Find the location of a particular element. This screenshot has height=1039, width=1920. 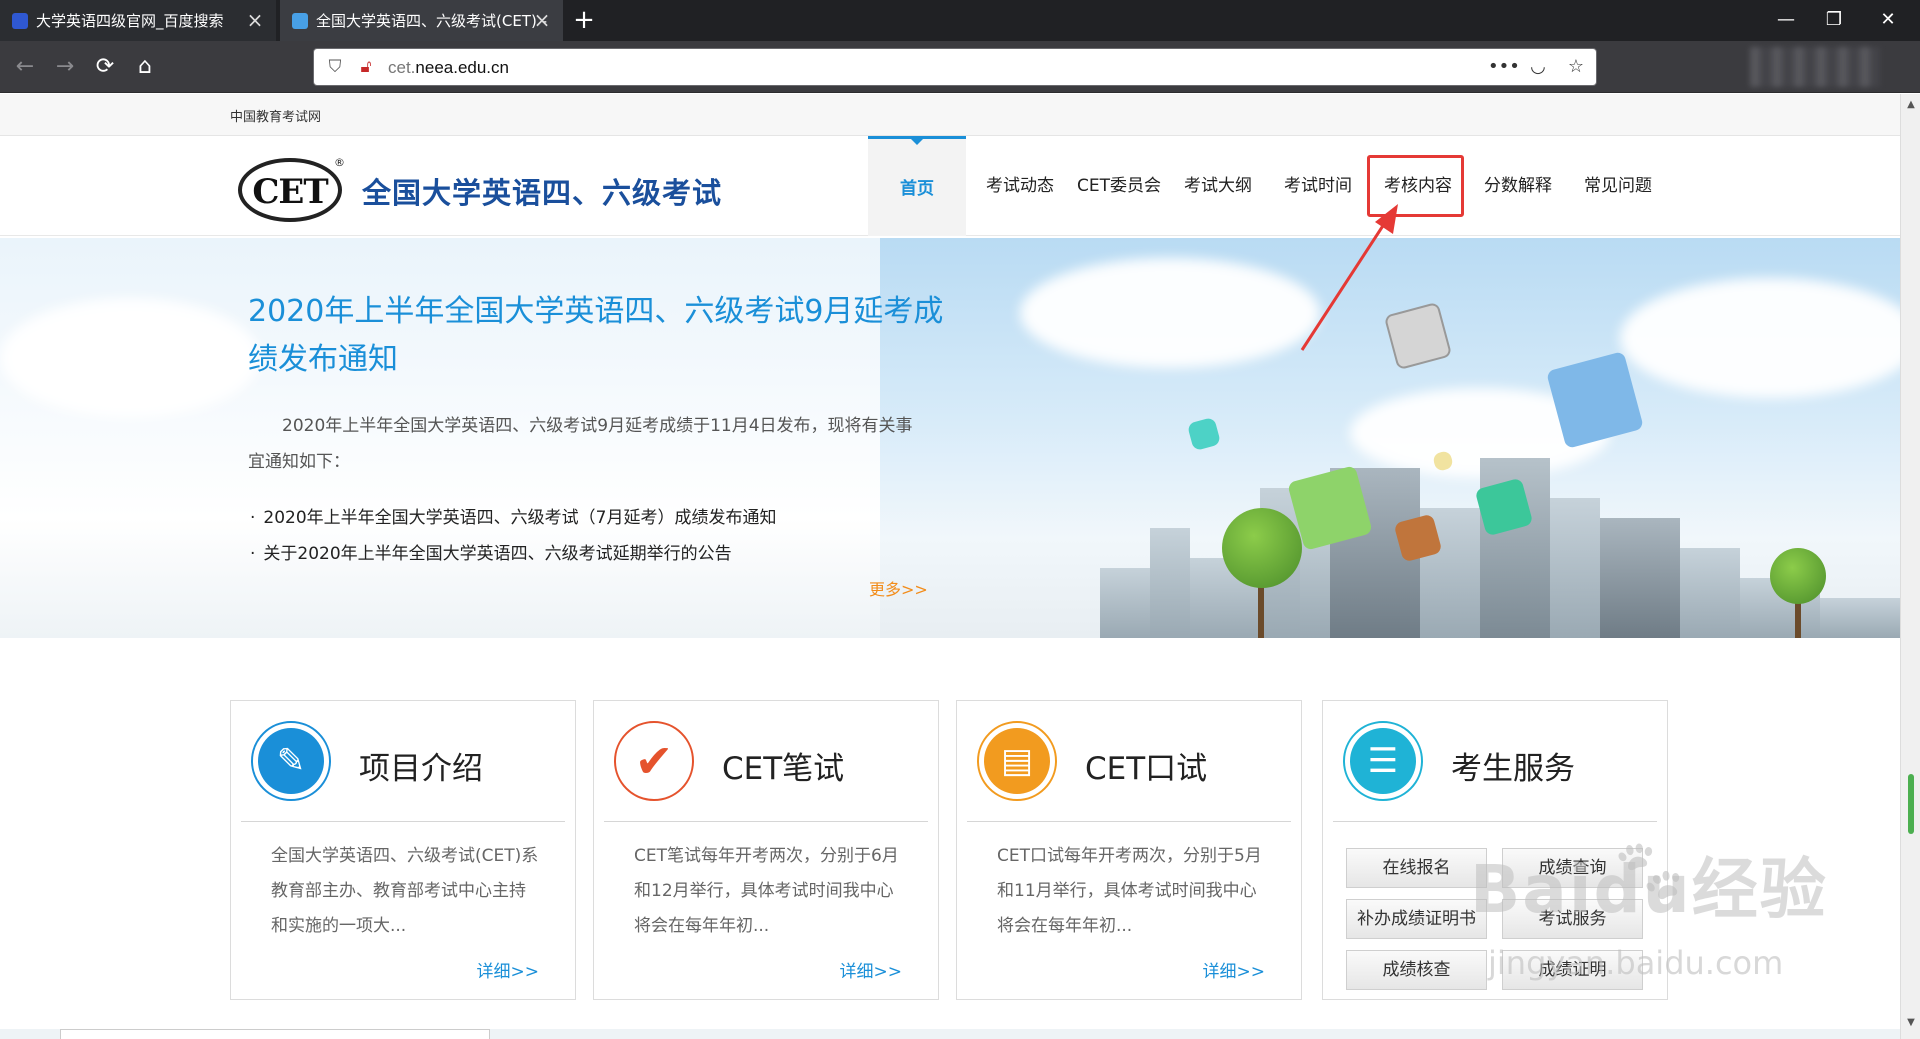

form-pen-icon: ▤ is located at coordinates (1017, 761).